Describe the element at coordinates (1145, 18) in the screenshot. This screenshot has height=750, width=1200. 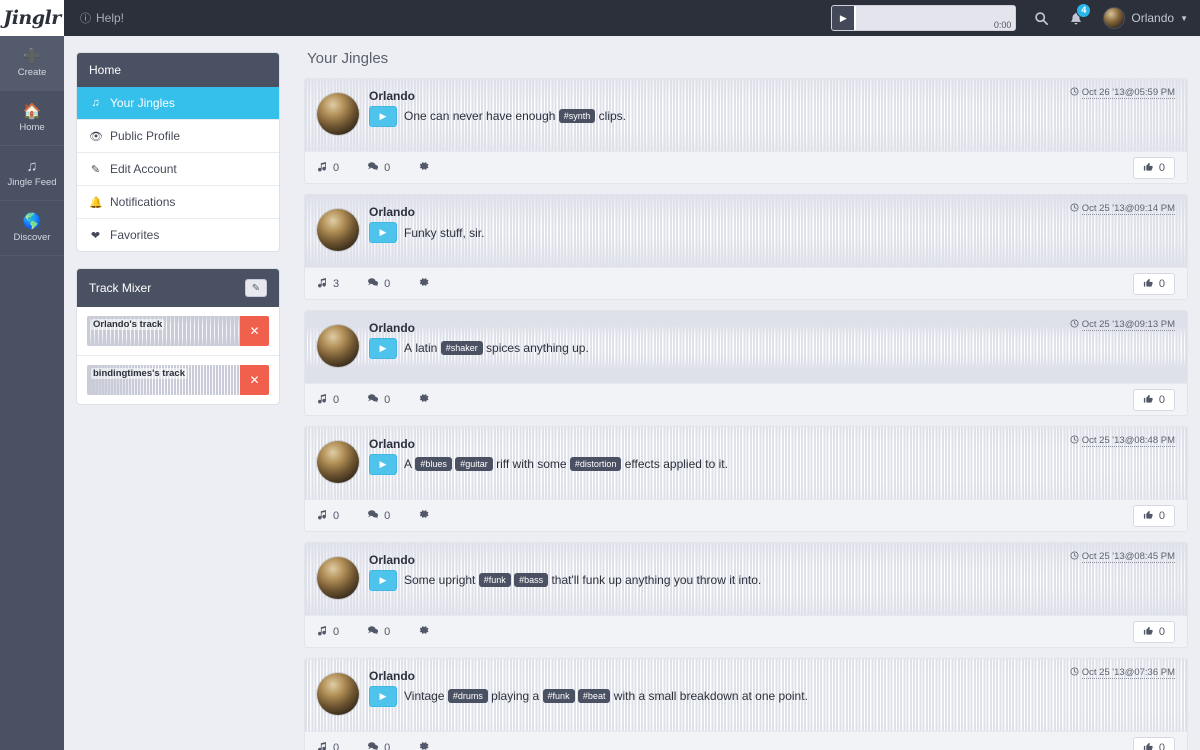
I see `user-menu: Orlando ▼` at that location.